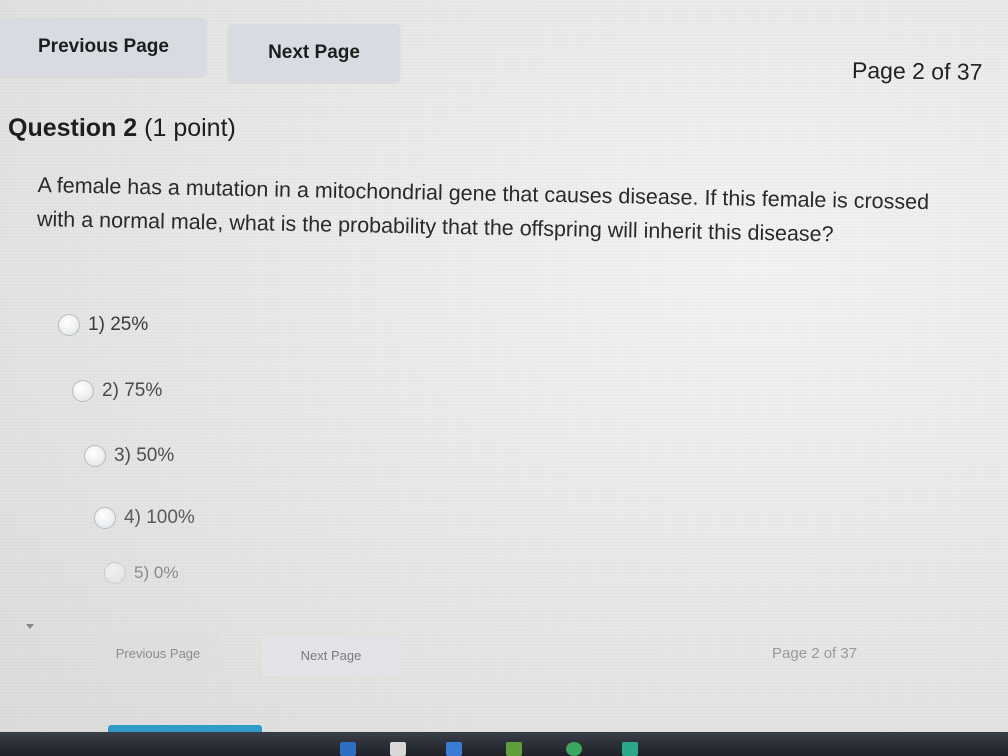 The width and height of the screenshot is (1008, 756). What do you see at coordinates (190, 128) in the screenshot?
I see `question-points: (1 point)` at bounding box center [190, 128].